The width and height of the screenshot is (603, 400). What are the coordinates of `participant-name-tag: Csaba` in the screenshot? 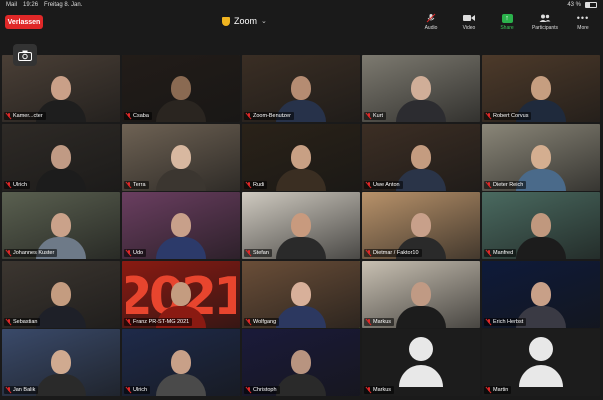 It's located at (138, 116).